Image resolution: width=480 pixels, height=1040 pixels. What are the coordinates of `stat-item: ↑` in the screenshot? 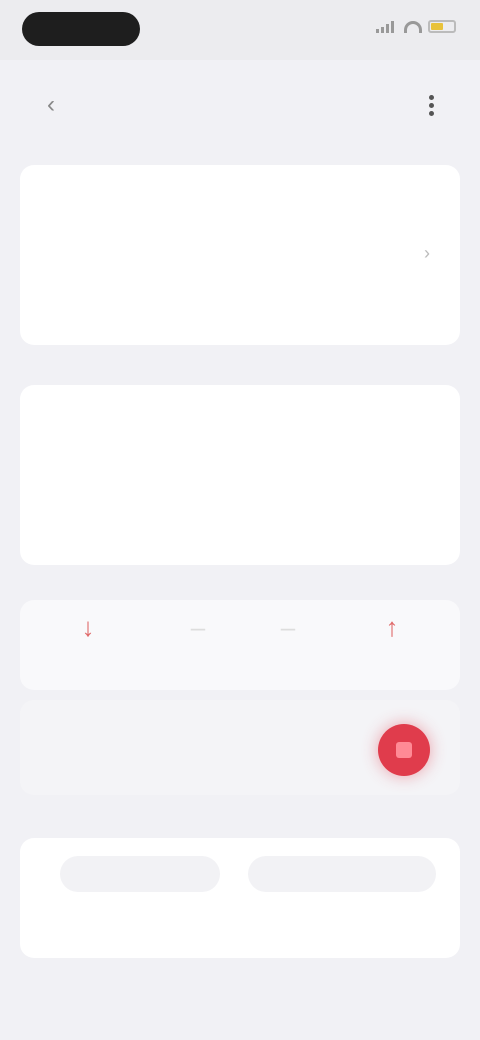 It's located at (392, 631).